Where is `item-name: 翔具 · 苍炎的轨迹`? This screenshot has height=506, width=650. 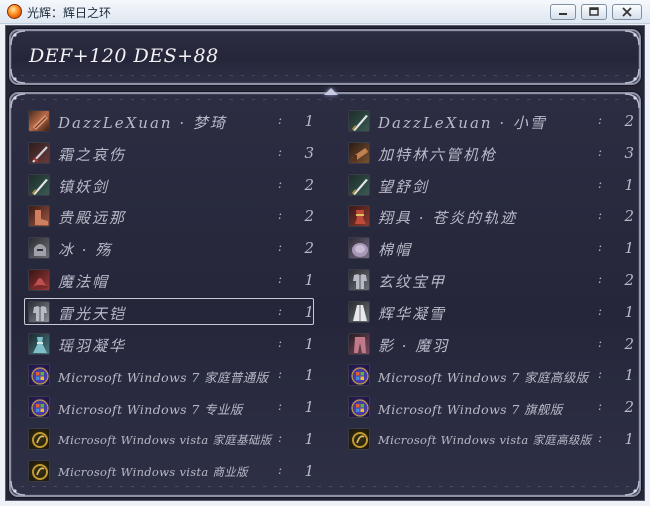 item-name: 翔具 · 苍炎的轨迹 is located at coordinates (448, 218).